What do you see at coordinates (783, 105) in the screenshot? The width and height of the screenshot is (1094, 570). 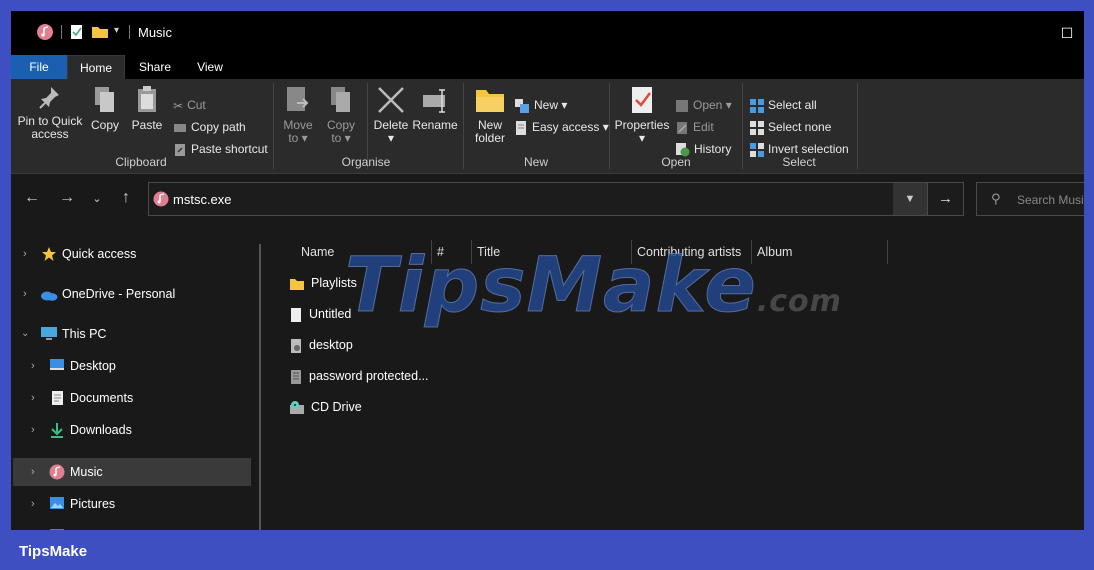 I see `select-all-button: Select all` at bounding box center [783, 105].